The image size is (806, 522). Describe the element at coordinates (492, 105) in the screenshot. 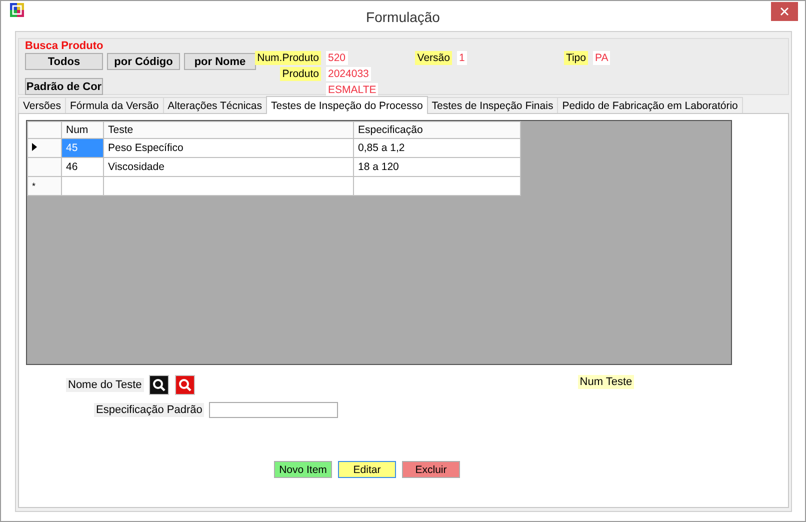

I see `tab: Testes de Inspeção Finais` at that location.